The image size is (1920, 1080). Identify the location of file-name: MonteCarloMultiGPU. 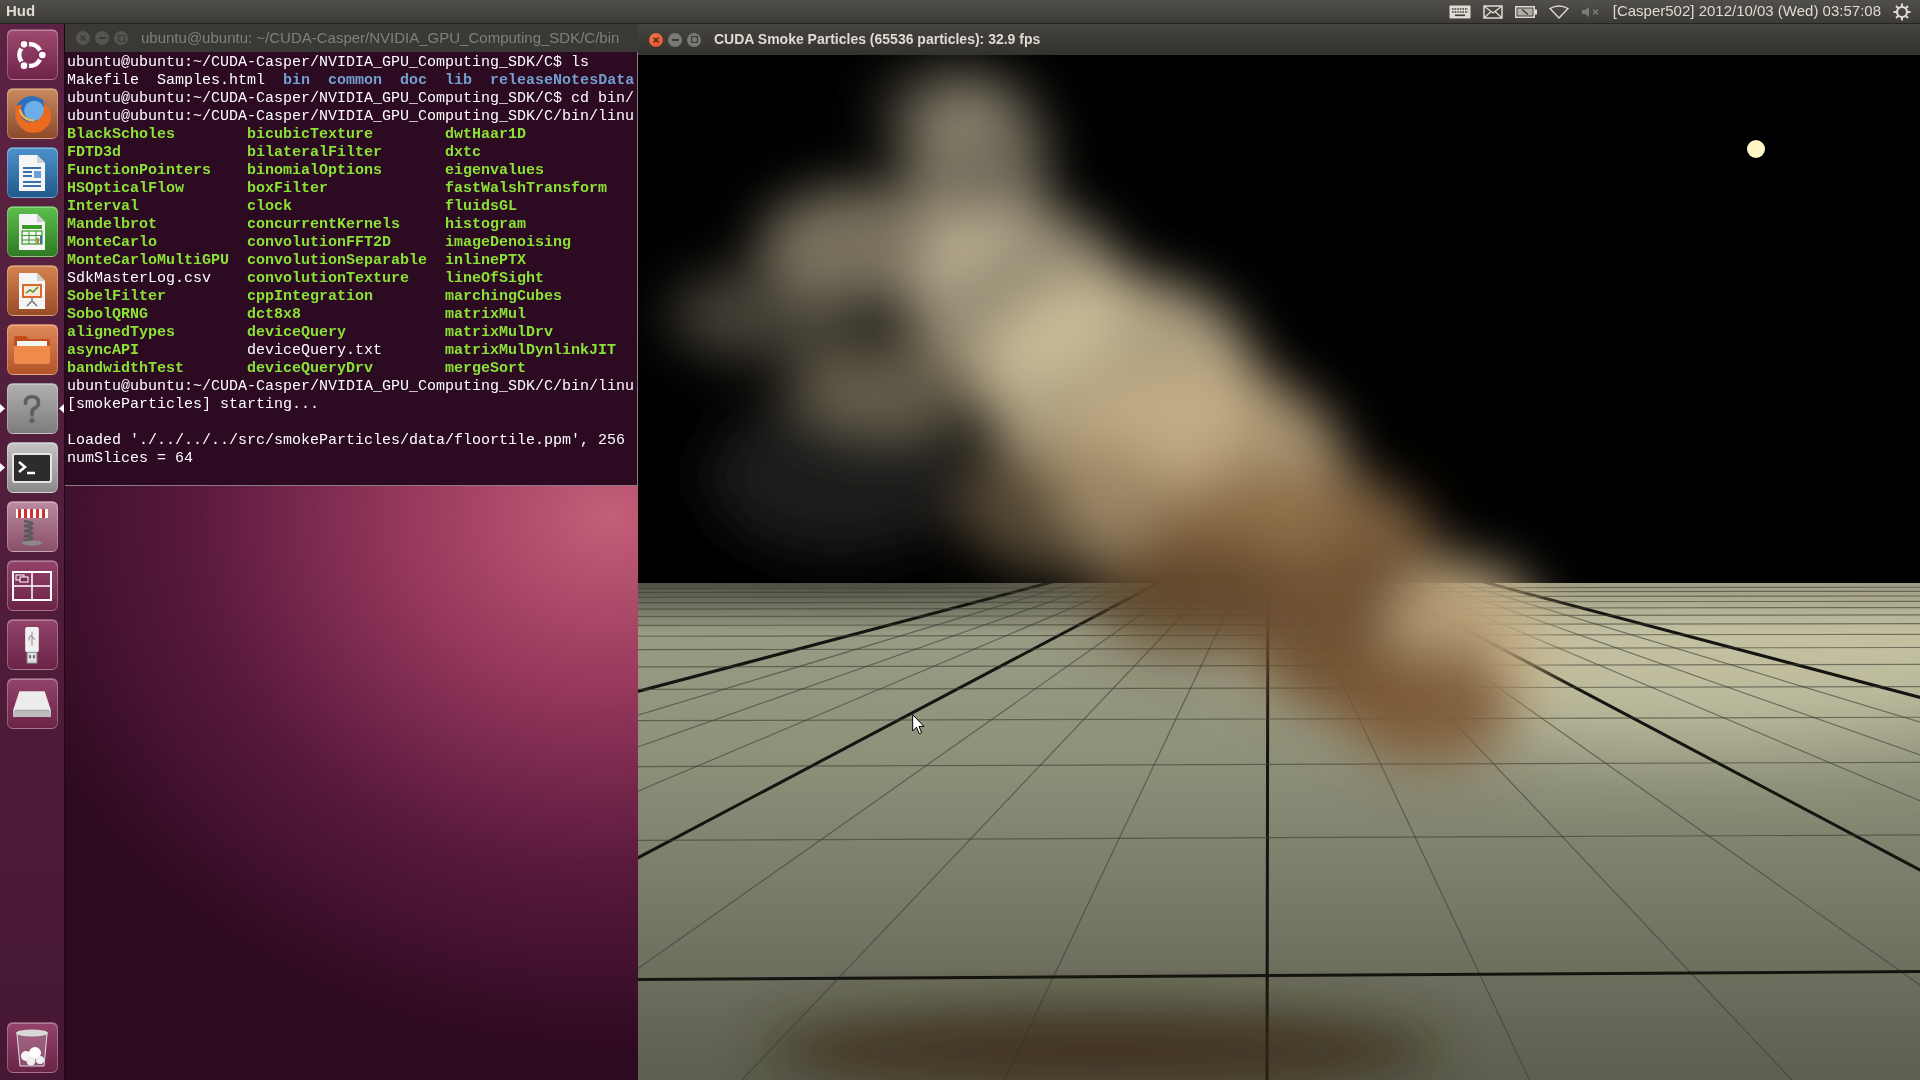
(148, 260).